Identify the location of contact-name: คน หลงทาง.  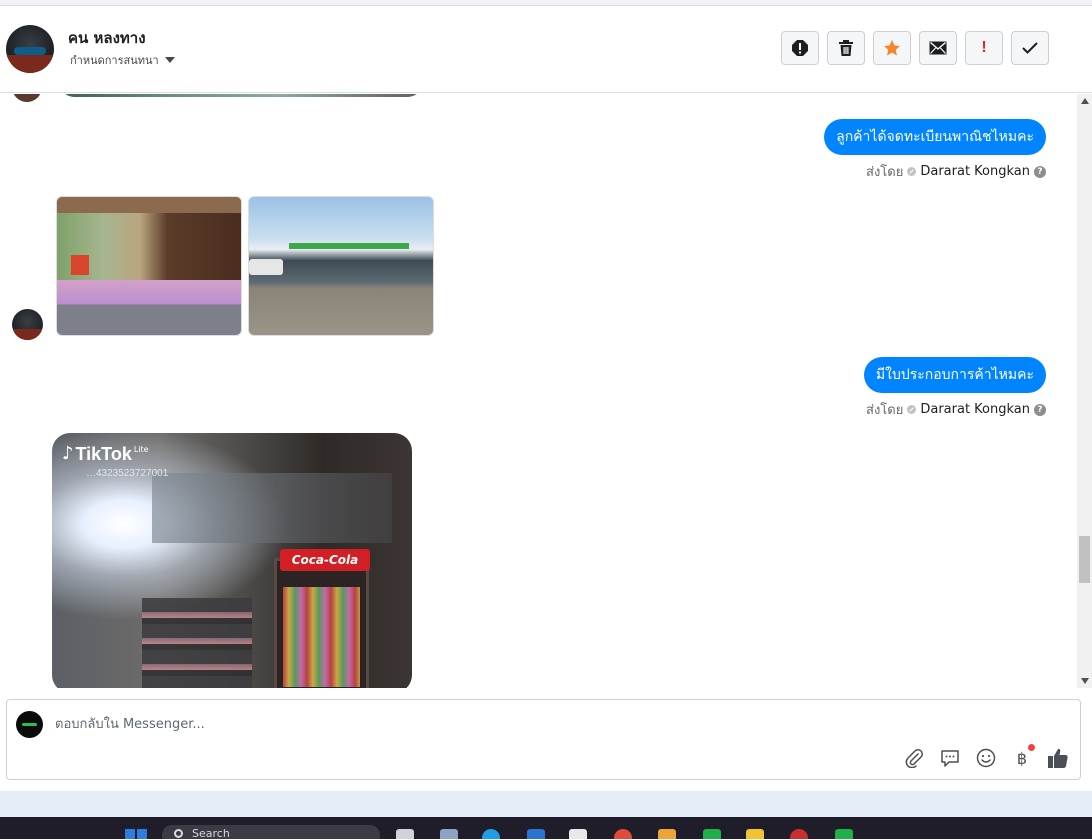
(107, 38).